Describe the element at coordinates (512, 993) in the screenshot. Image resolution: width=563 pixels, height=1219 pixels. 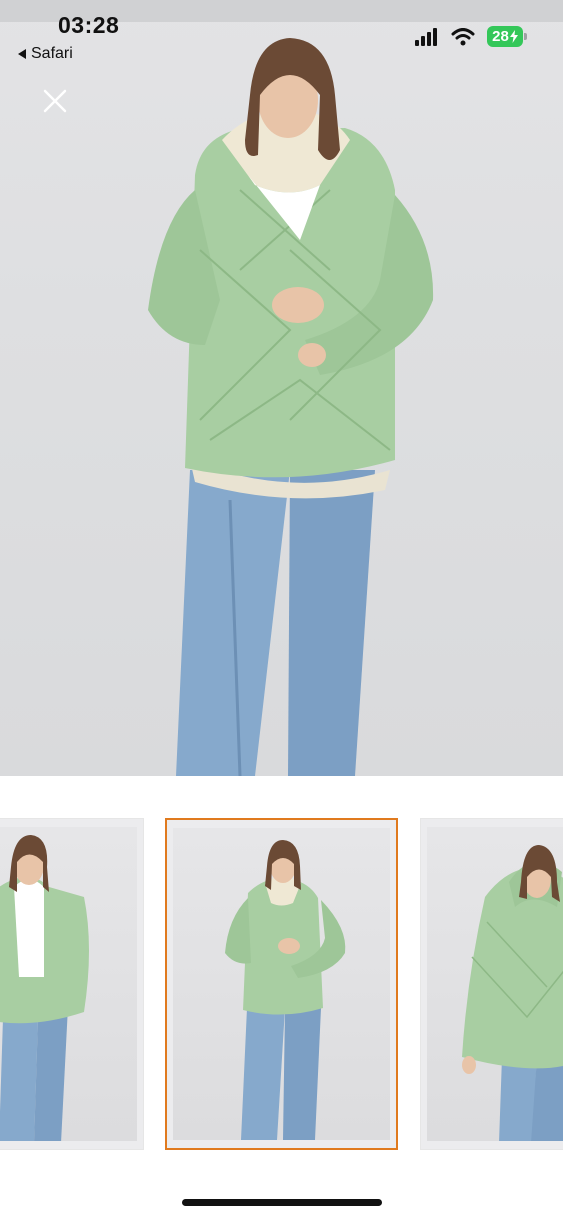
I see `thumbnail-photo-hood-view` at that location.